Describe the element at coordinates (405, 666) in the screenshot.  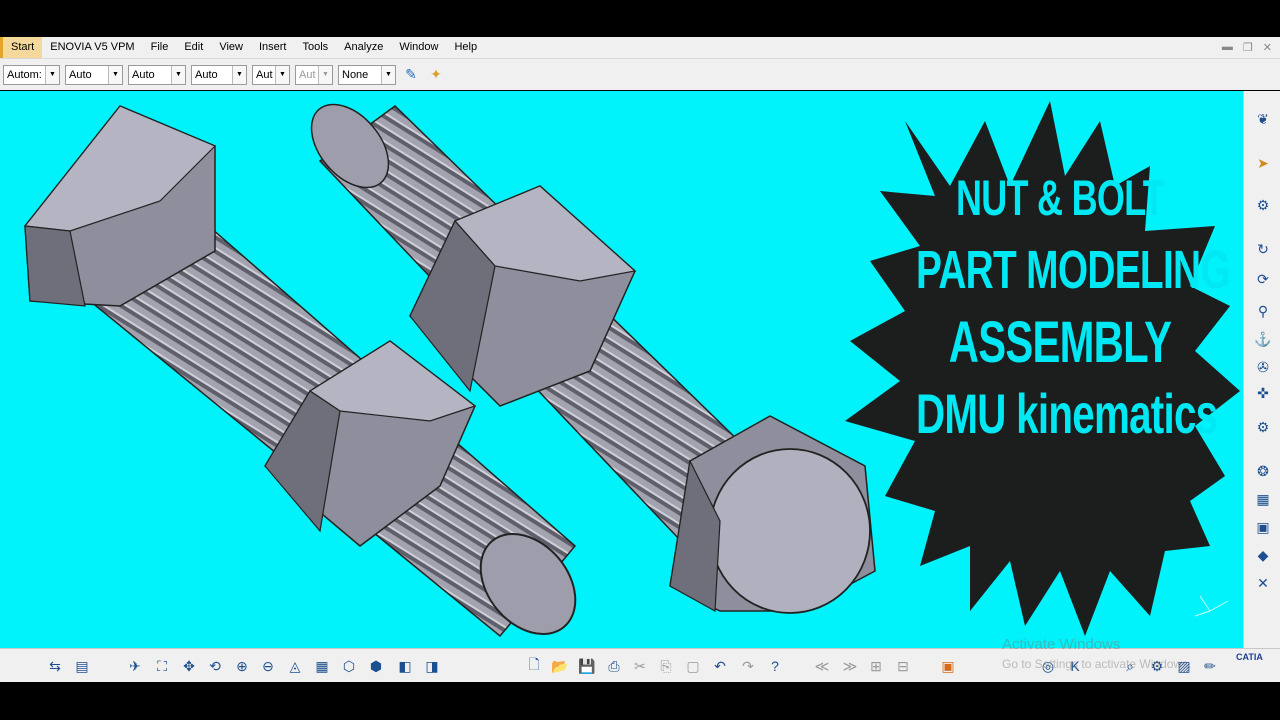
I see `hide-show-icon: ◧` at that location.